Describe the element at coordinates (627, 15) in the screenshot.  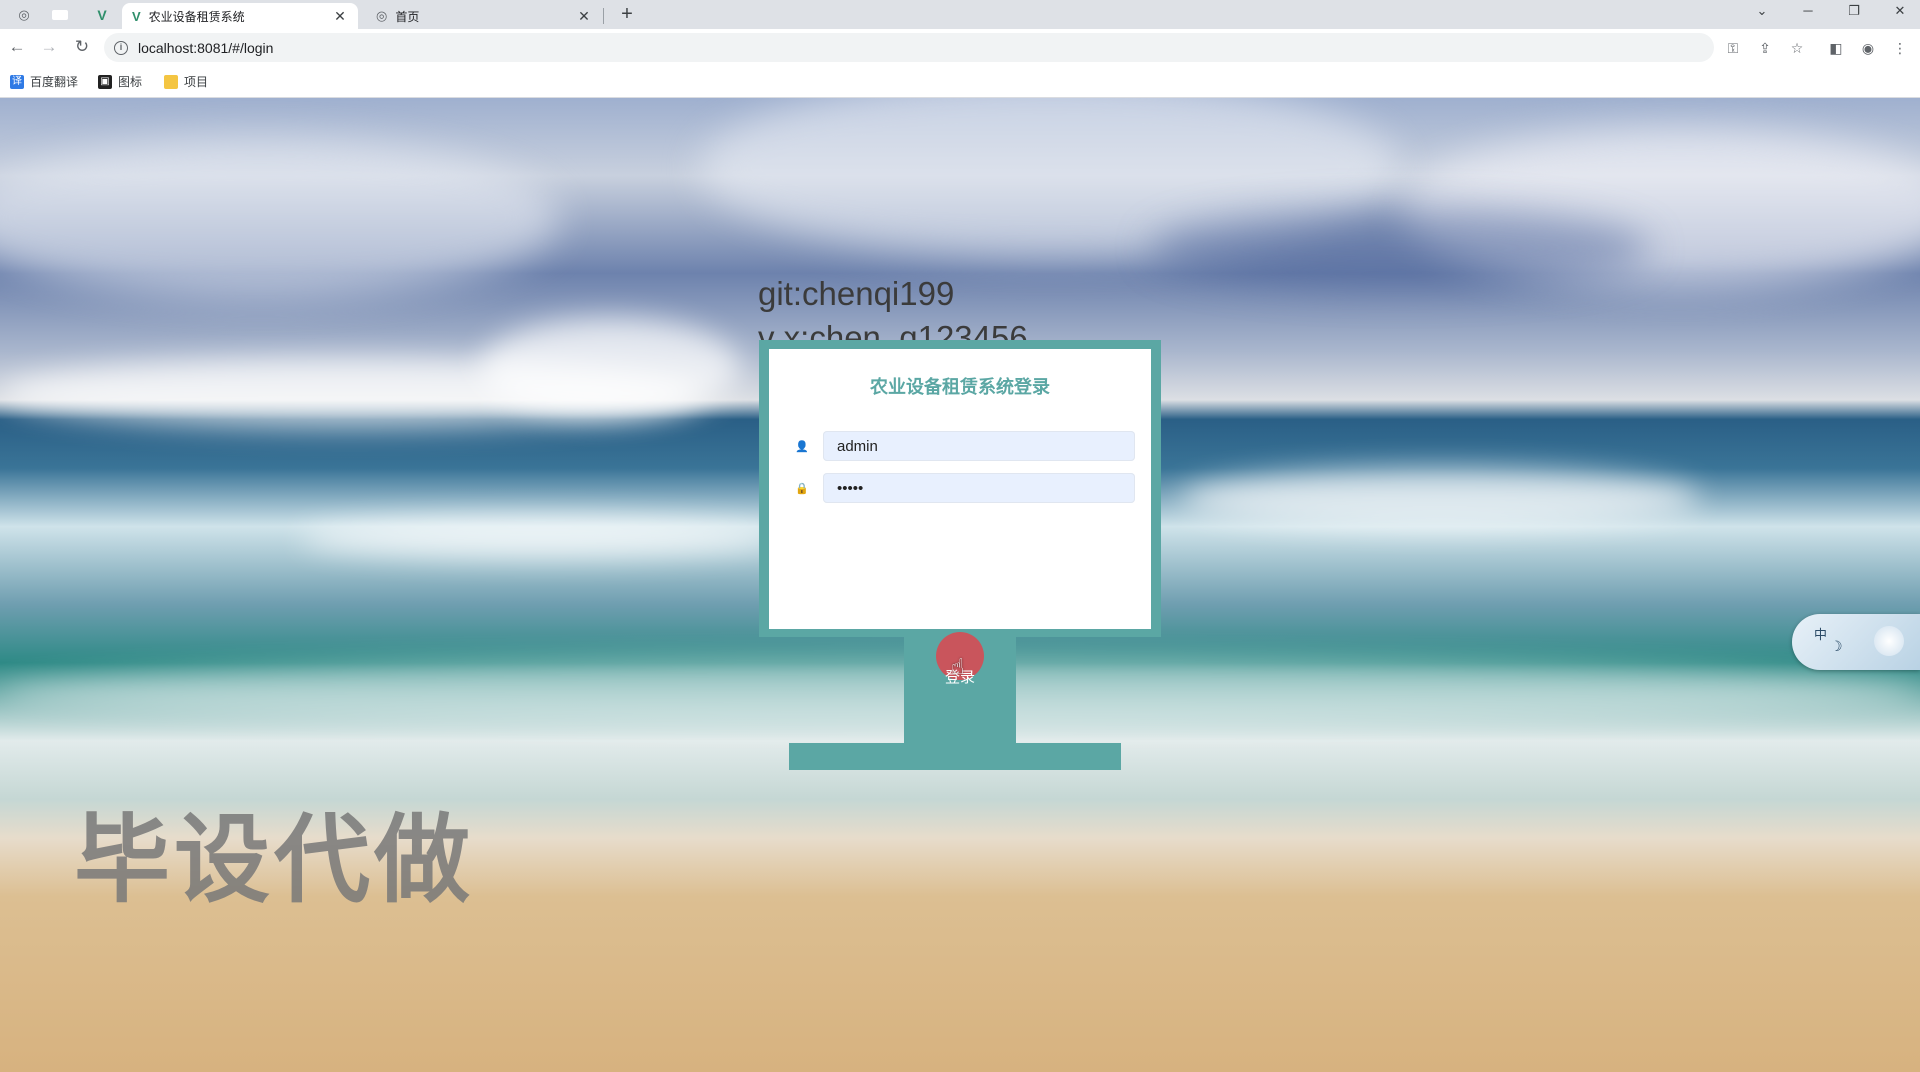
I see `new-tab-button: +` at that location.